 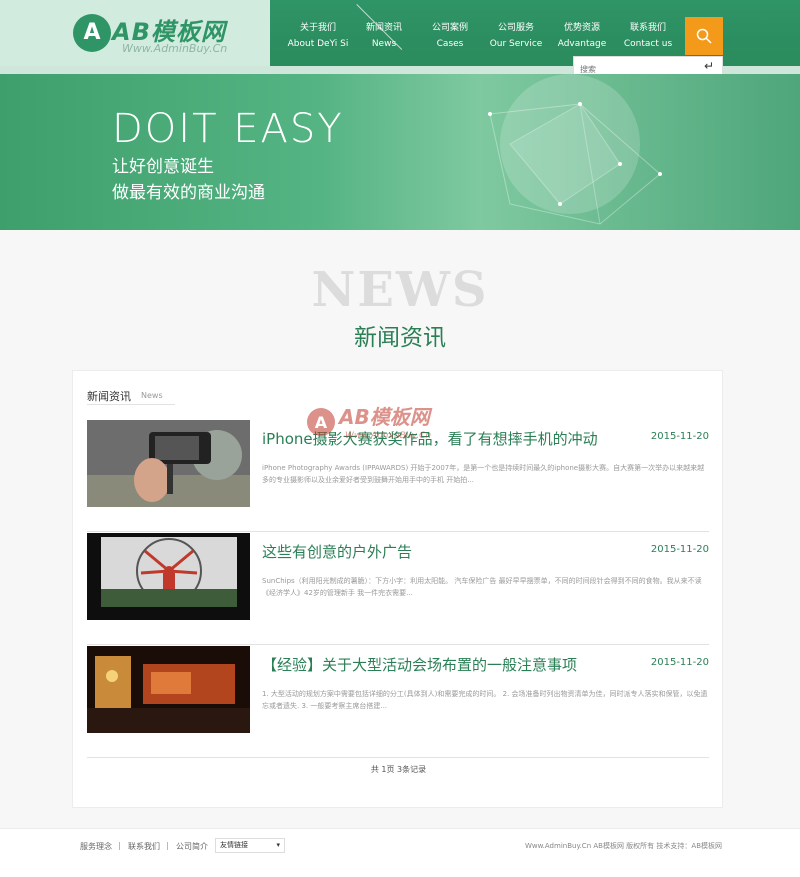 What do you see at coordinates (109, 396) in the screenshot?
I see `panel-title: 新闻资讯` at bounding box center [109, 396].